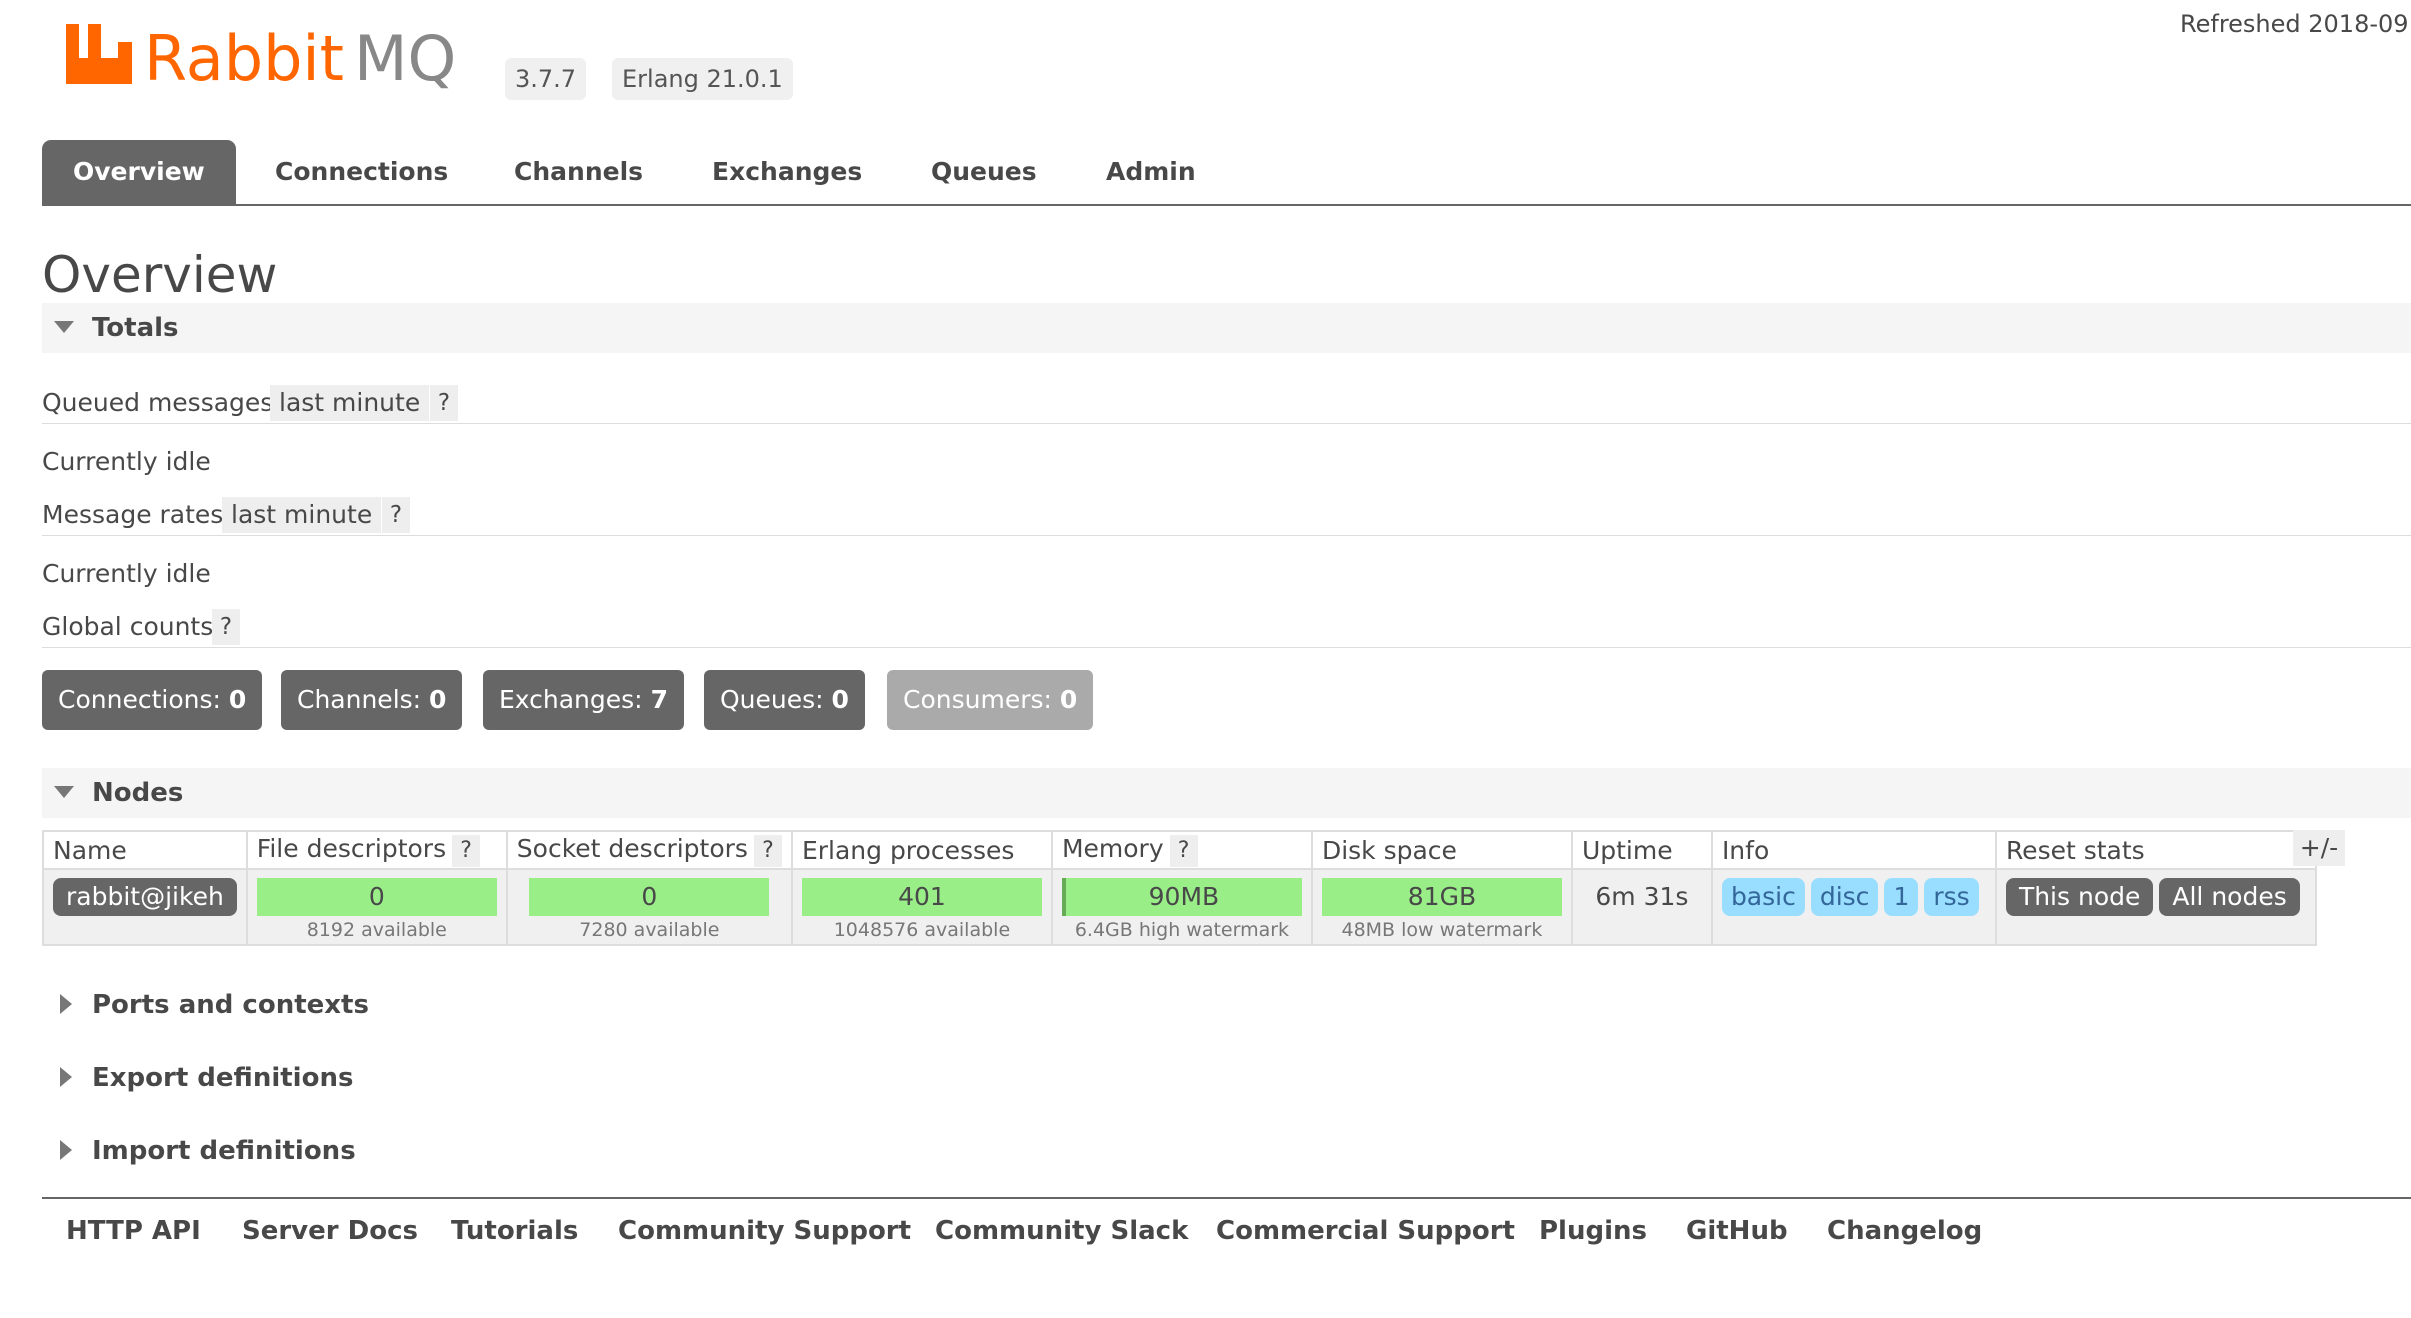 The width and height of the screenshot is (2411, 1318). What do you see at coordinates (1226, 403) in the screenshot?
I see `queued-messages-heading: Queued messages last minute ?` at bounding box center [1226, 403].